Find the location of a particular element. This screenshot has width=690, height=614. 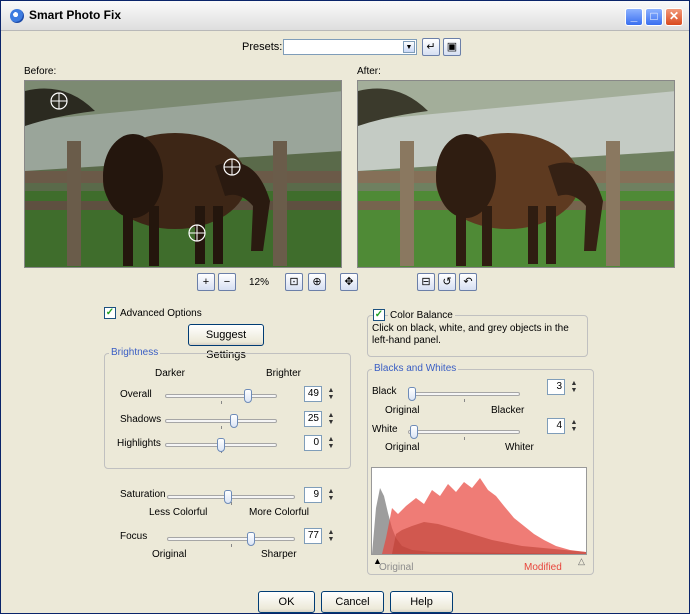

maximize-button: □ is located at coordinates (654, 17).